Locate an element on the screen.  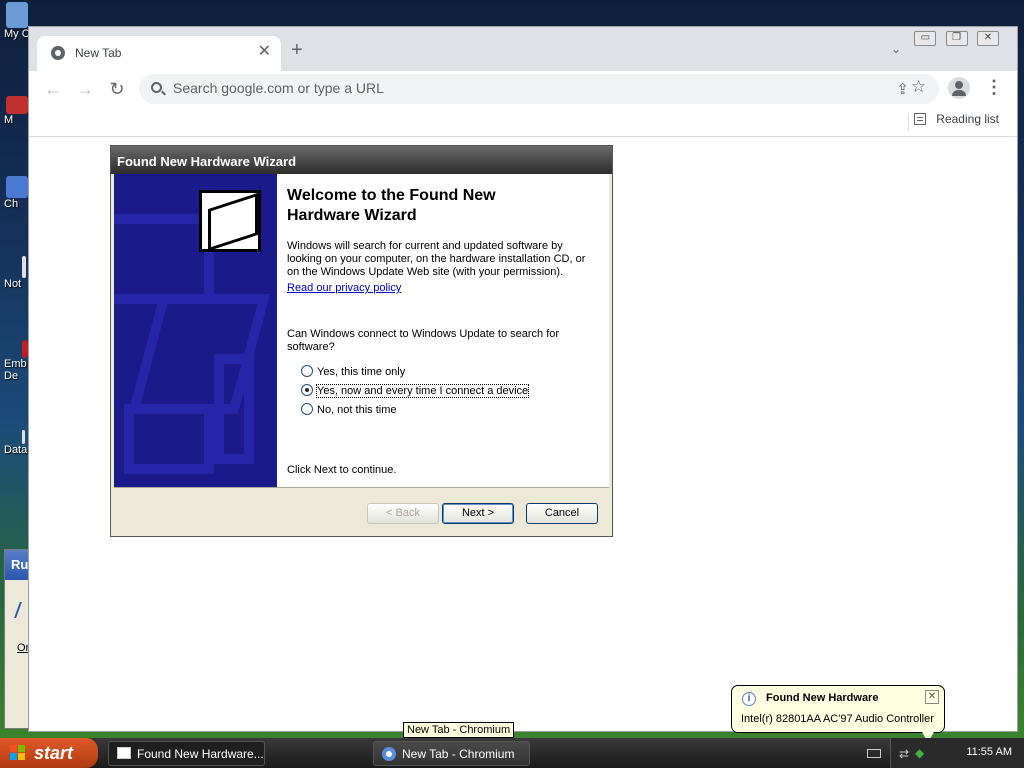
info-icon: i is located at coordinates (749, 699).